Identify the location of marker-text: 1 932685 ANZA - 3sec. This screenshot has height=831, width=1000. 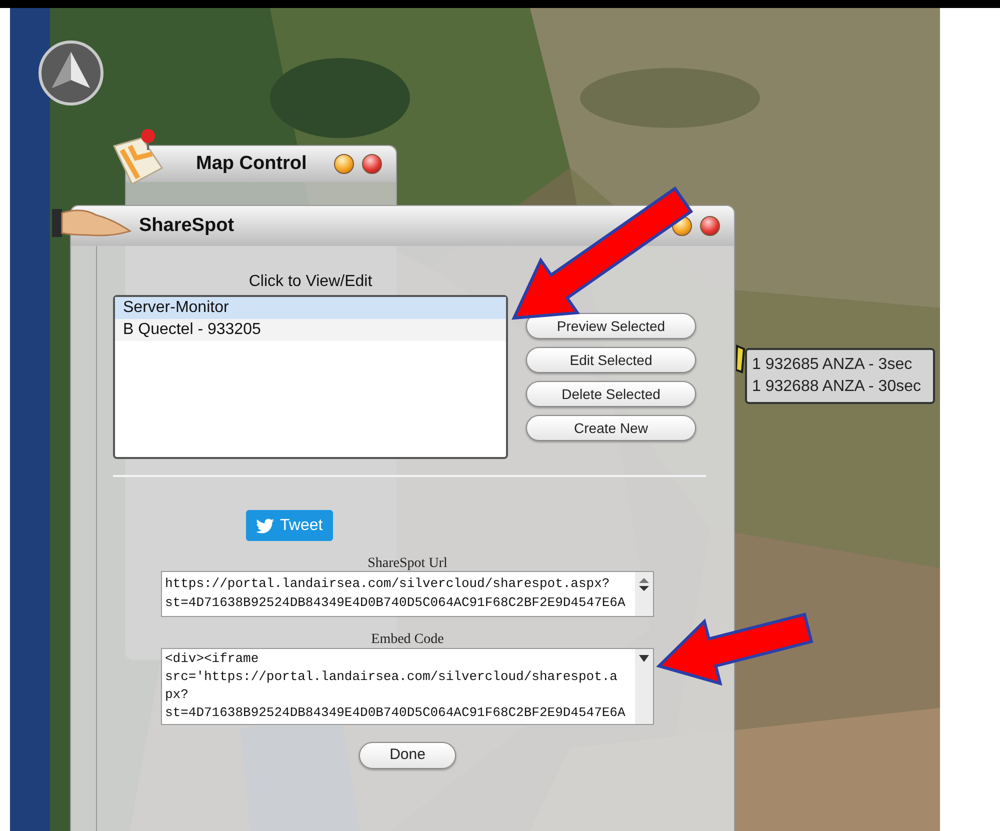
(833, 365).